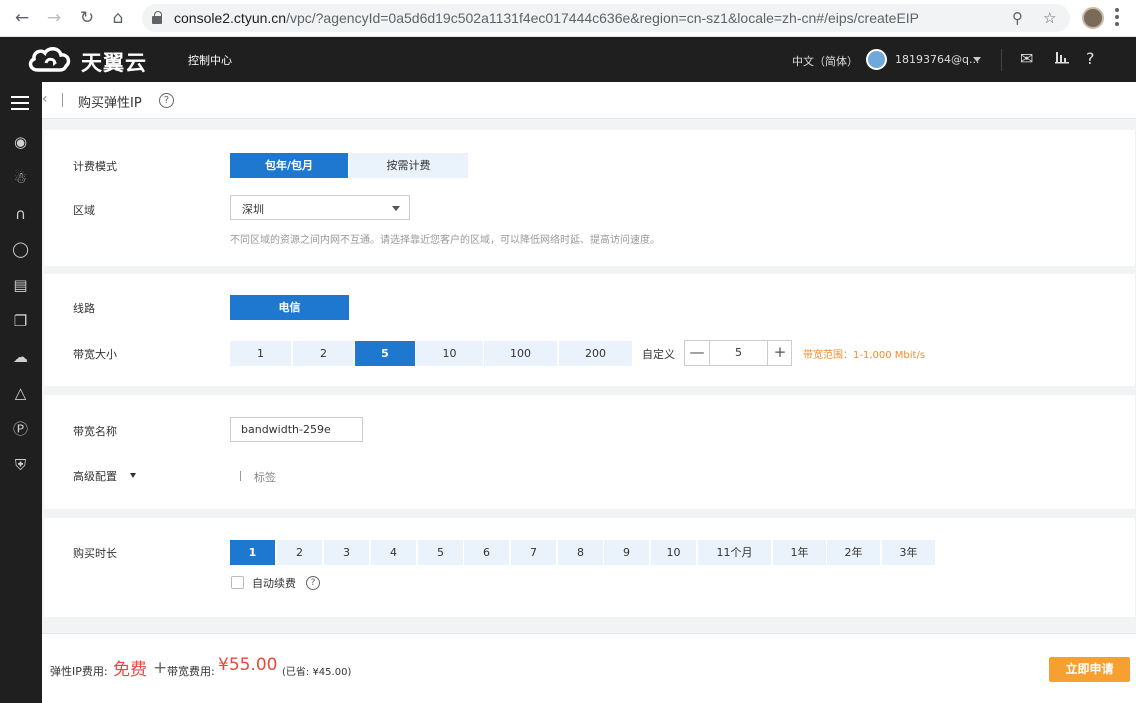 This screenshot has width=1136, height=703. I want to click on duration-option-7: 7, so click(533, 552).